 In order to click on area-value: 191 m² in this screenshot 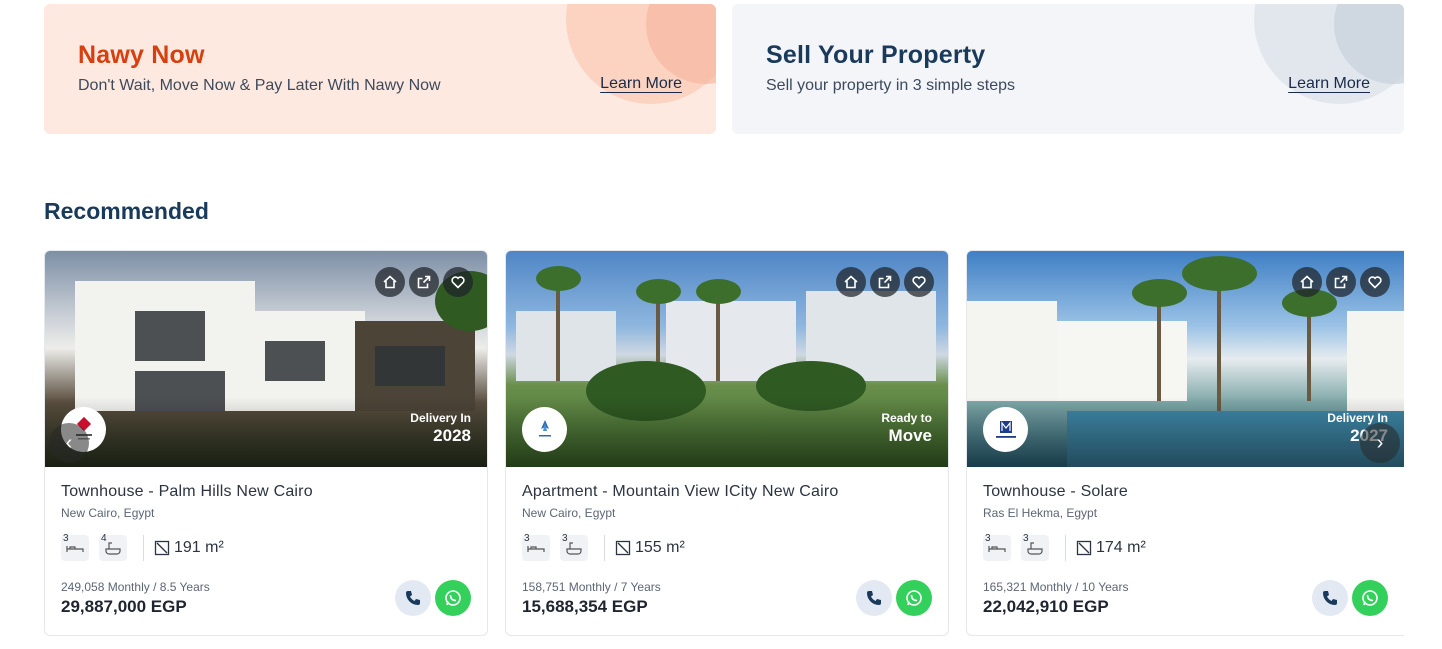, I will do `click(199, 547)`.